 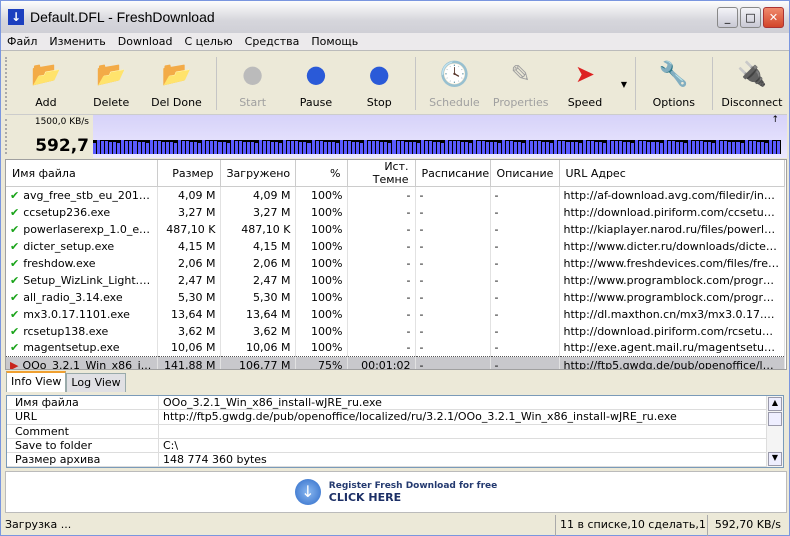 What do you see at coordinates (521, 84) in the screenshot?
I see `properties-button: ✎ Properties` at bounding box center [521, 84].